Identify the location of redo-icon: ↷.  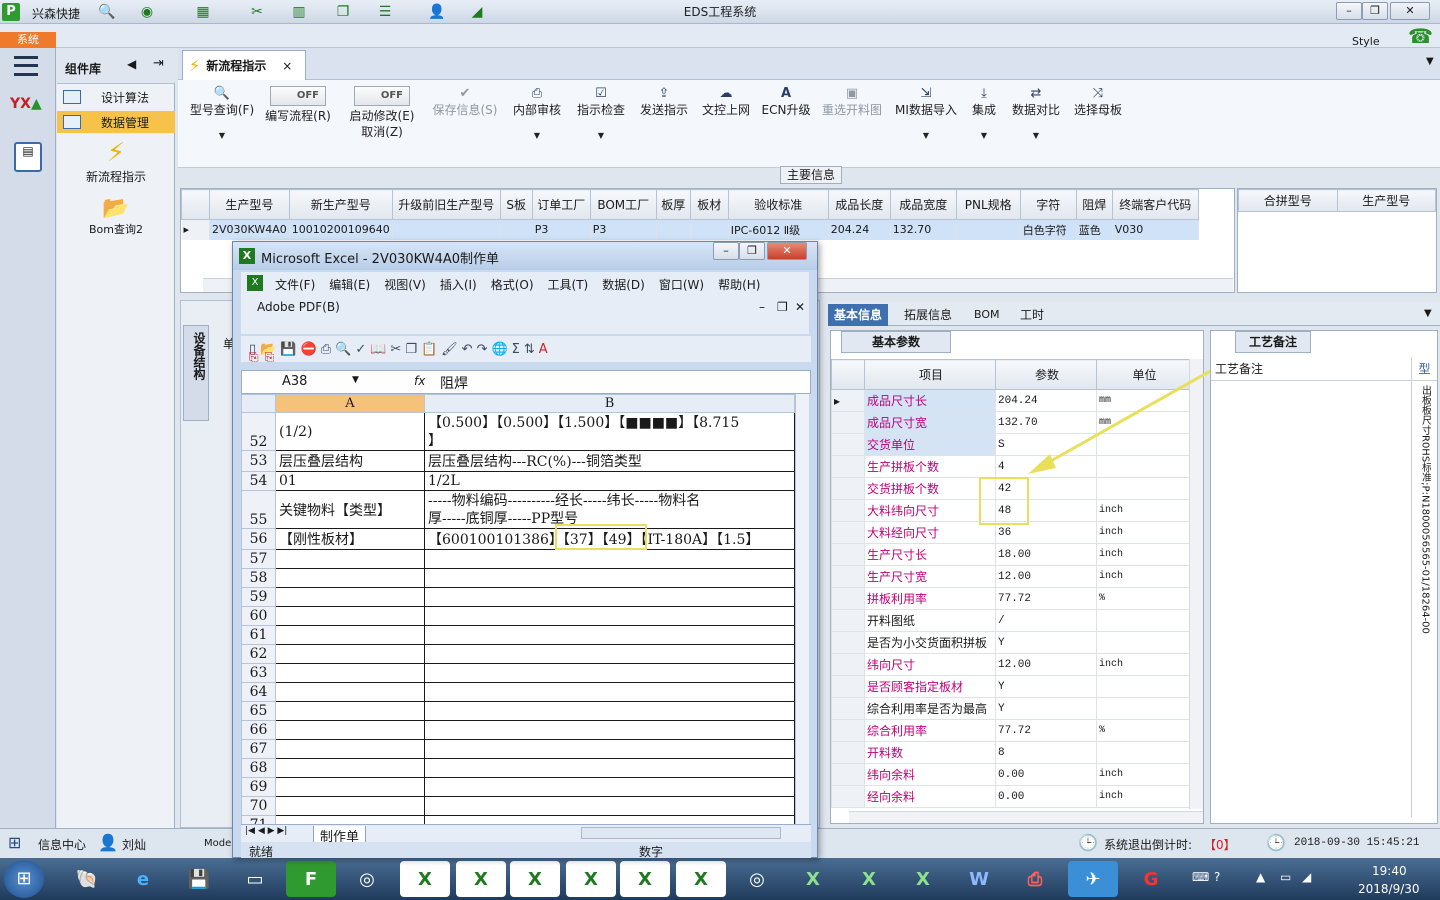
(482, 349).